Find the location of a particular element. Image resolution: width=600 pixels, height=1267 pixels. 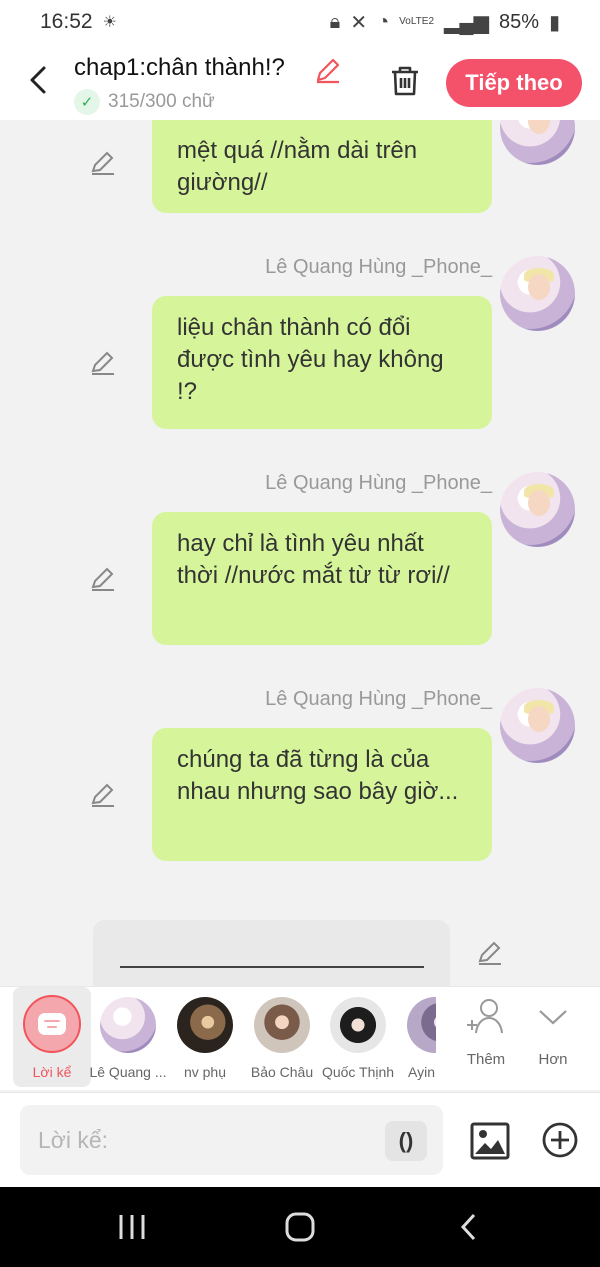

battery-icon: ▮ is located at coordinates (554, 22).